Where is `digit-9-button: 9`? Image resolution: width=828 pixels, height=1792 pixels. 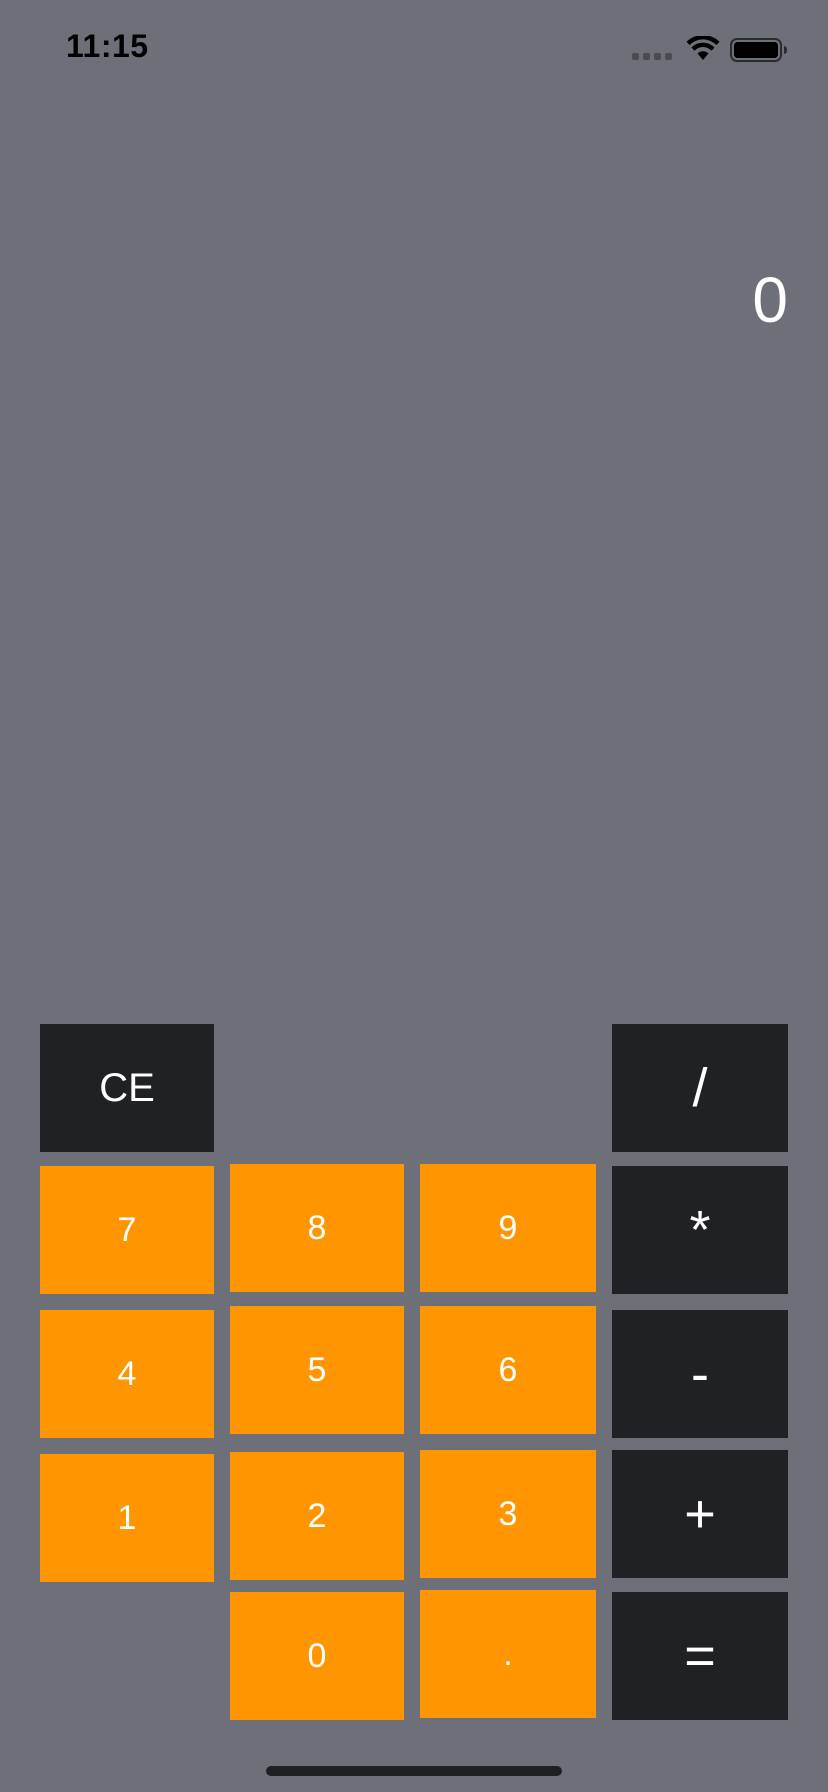
digit-9-button: 9 is located at coordinates (508, 1228).